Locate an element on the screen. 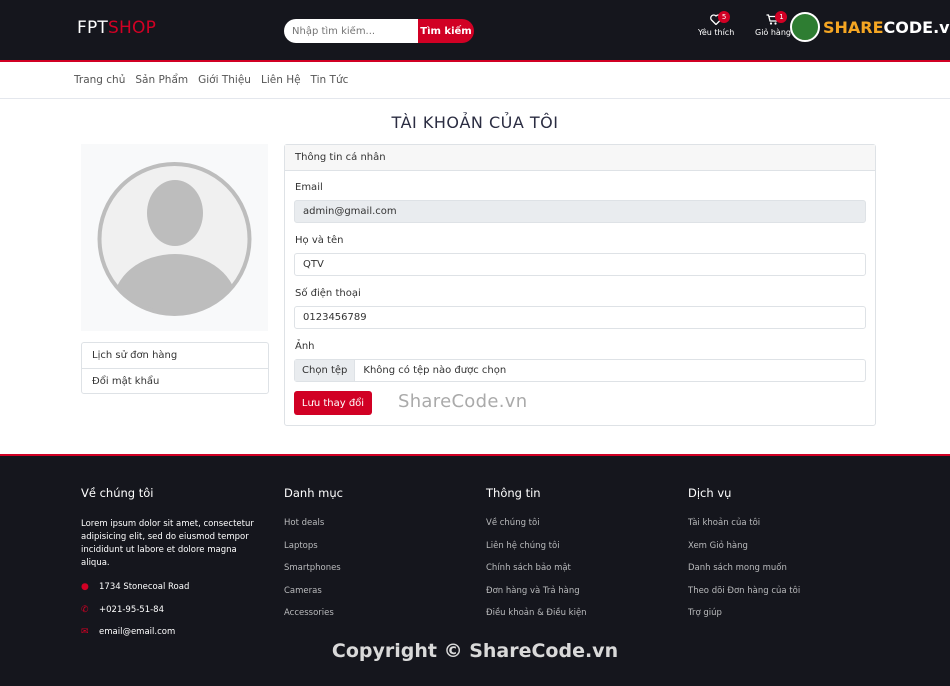 The image size is (950, 686). nav-item-home: Trang chủ is located at coordinates (99, 80).